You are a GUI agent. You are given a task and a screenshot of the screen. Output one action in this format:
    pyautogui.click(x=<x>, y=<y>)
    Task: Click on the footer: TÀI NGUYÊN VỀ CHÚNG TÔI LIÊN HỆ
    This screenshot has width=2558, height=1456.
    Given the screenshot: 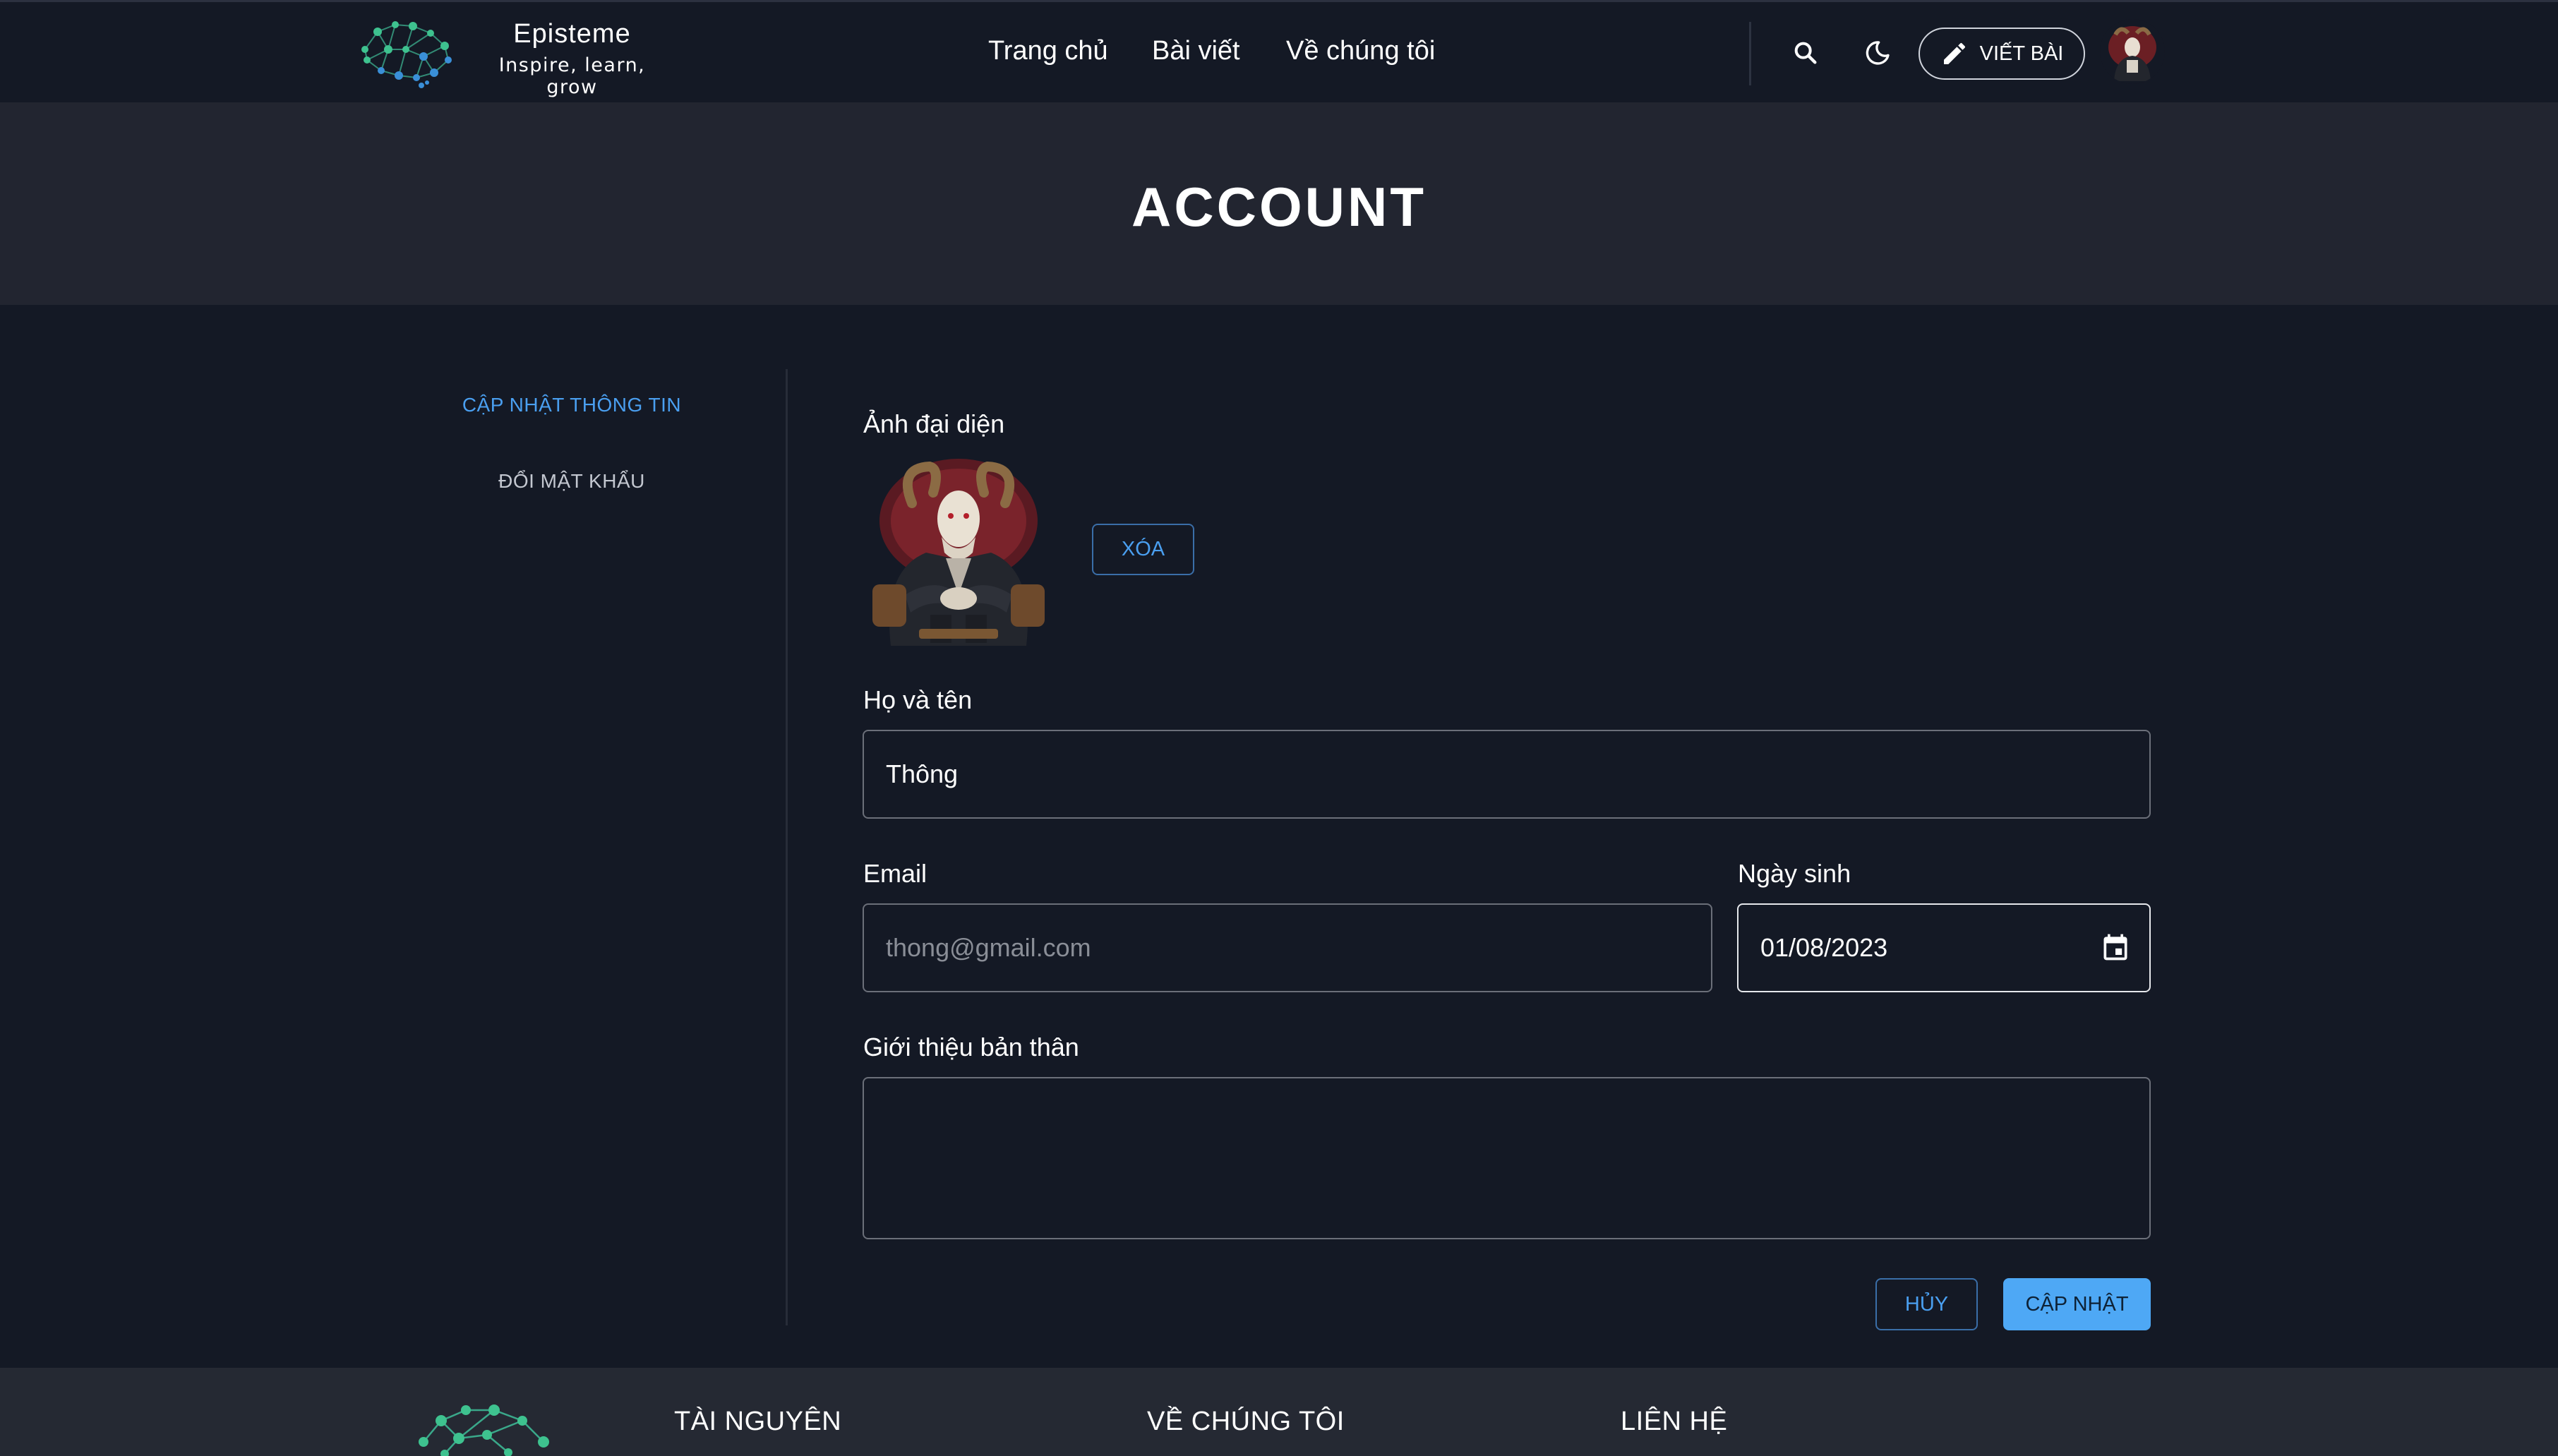 What is the action you would take?
    pyautogui.click(x=1279, y=1412)
    